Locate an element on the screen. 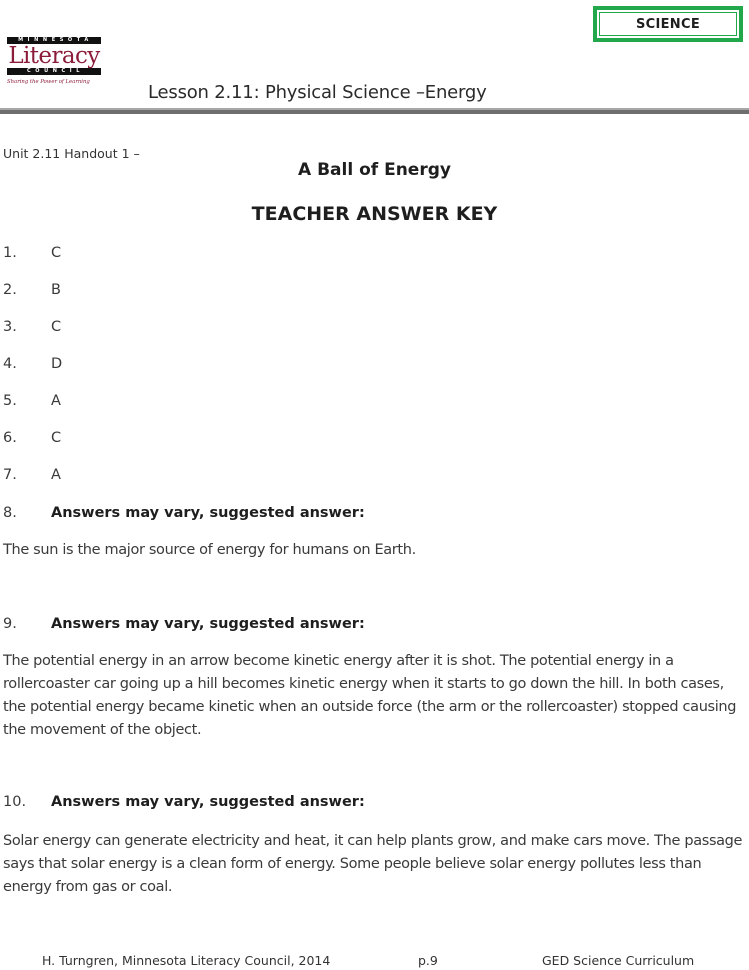 The image size is (749, 970). mc-answer-item: 2. B is located at coordinates (32, 290).